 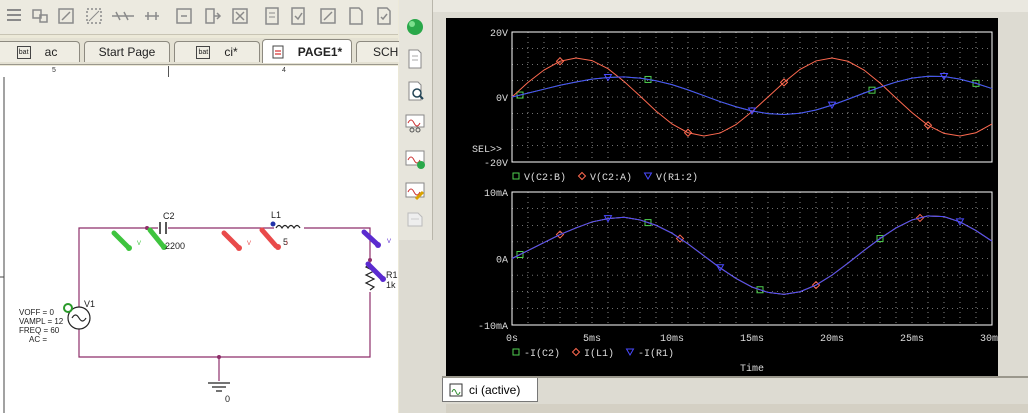 I want to click on legend-entry: -I(R1), so click(x=656, y=354).